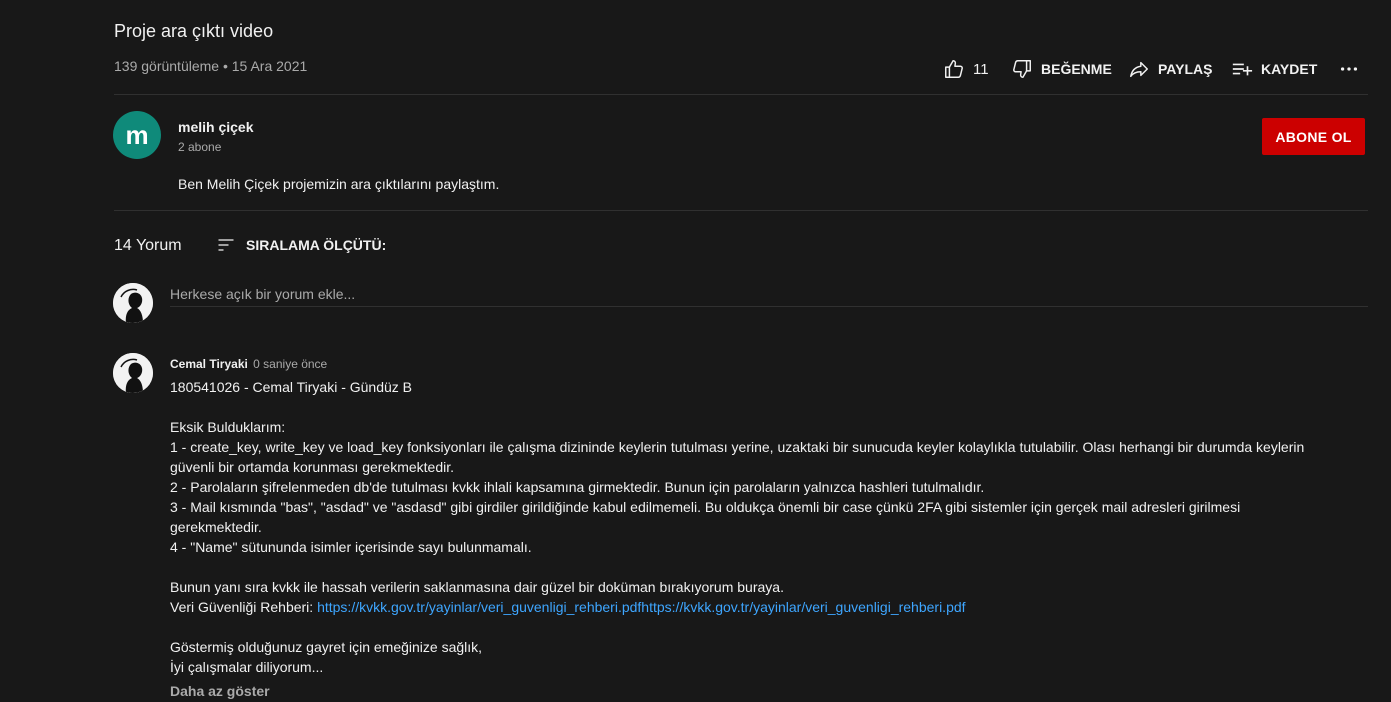  What do you see at coordinates (769, 294) in the screenshot?
I see `comment-input` at bounding box center [769, 294].